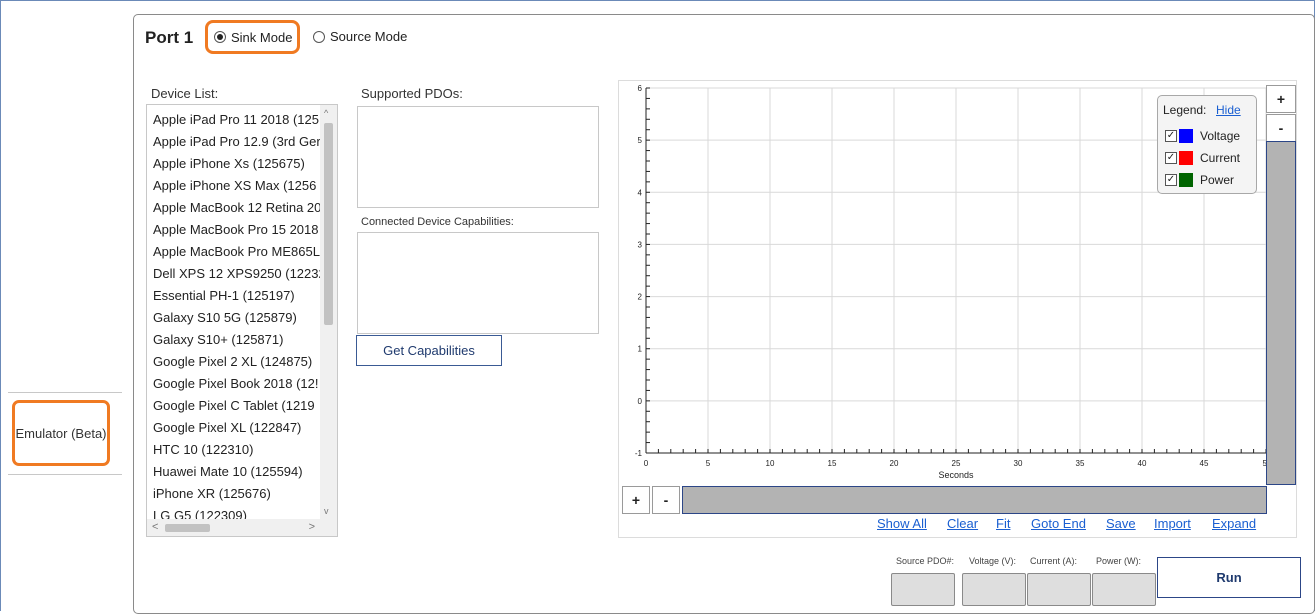  What do you see at coordinates (1234, 523) in the screenshot?
I see `expand-link: Expand` at bounding box center [1234, 523].